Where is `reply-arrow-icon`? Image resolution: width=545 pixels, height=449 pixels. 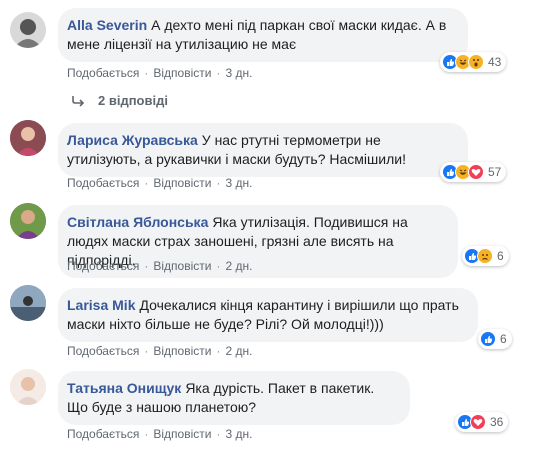
reply-arrow-icon is located at coordinates (78, 101).